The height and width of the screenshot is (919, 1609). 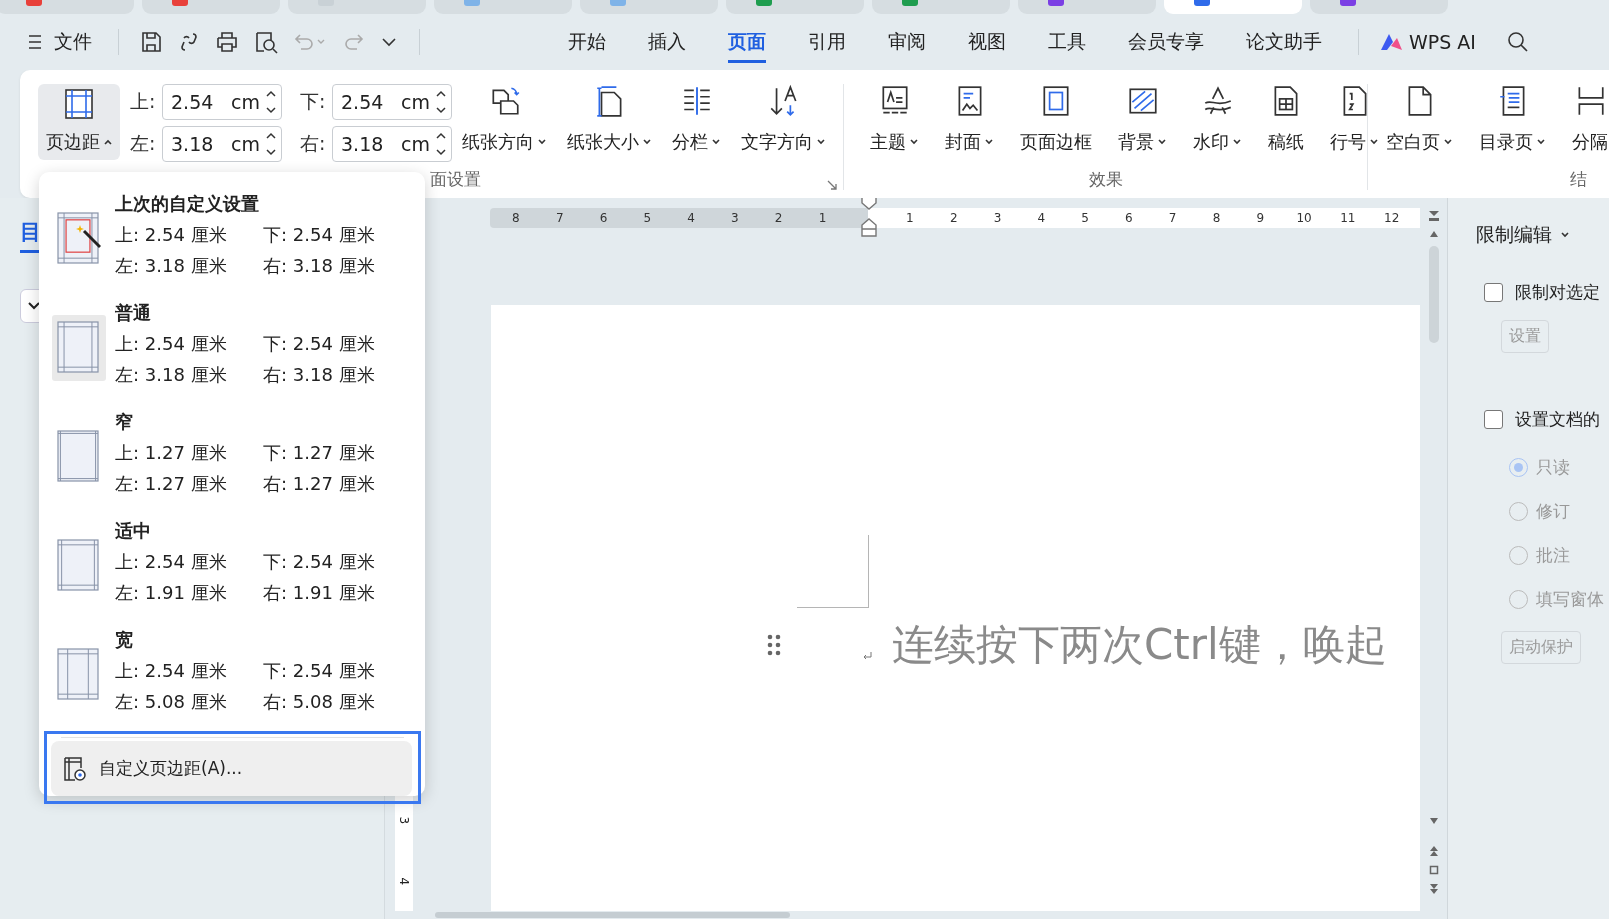 I want to click on ribbon-tool: 文字方向, so click(x=783, y=119).